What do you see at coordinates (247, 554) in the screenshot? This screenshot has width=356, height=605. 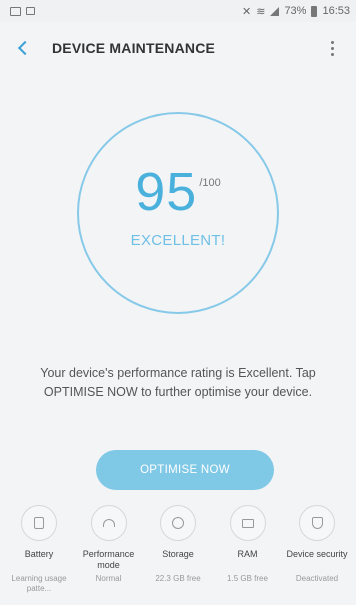 I see `card-label: RAM` at bounding box center [247, 554].